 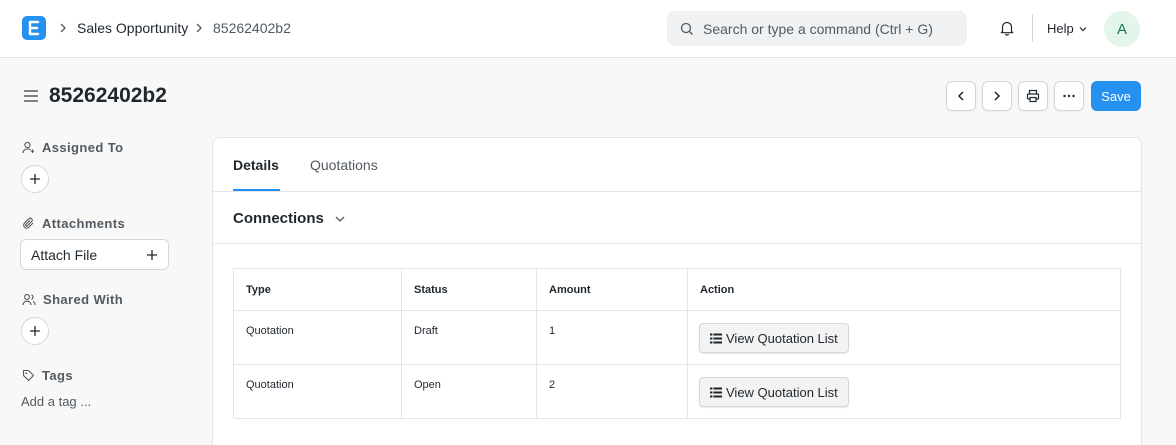 I want to click on add-assignee-button, so click(x=35, y=179).